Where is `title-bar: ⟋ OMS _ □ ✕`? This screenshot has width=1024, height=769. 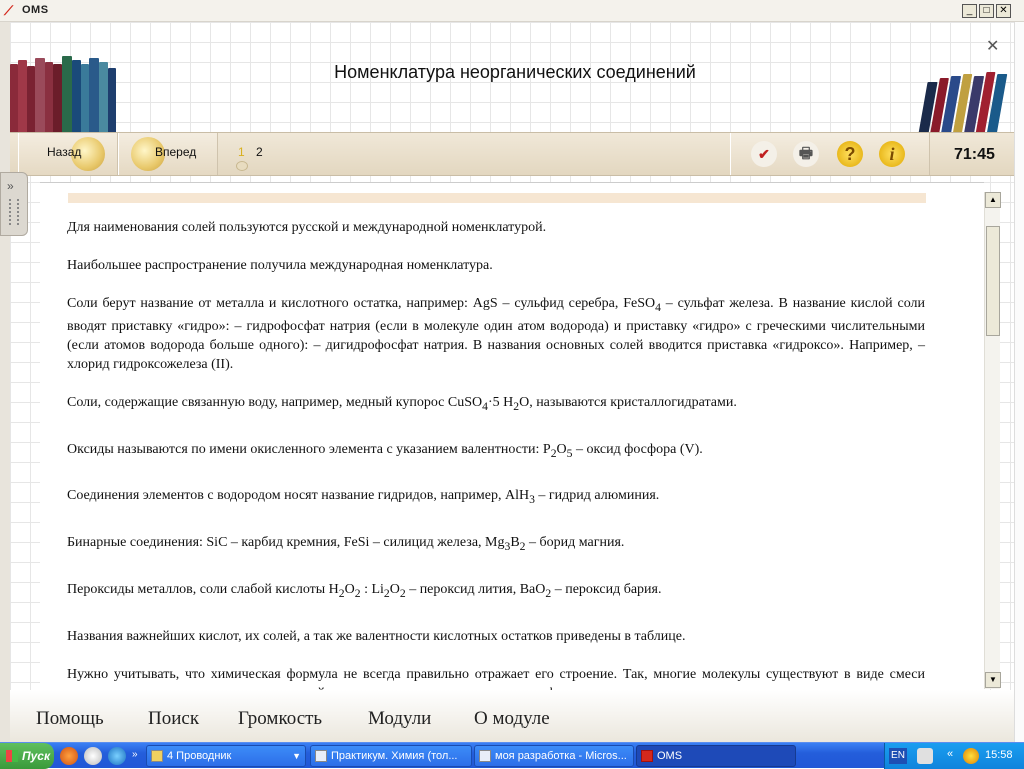 title-bar: ⟋ OMS _ □ ✕ is located at coordinates (512, 11).